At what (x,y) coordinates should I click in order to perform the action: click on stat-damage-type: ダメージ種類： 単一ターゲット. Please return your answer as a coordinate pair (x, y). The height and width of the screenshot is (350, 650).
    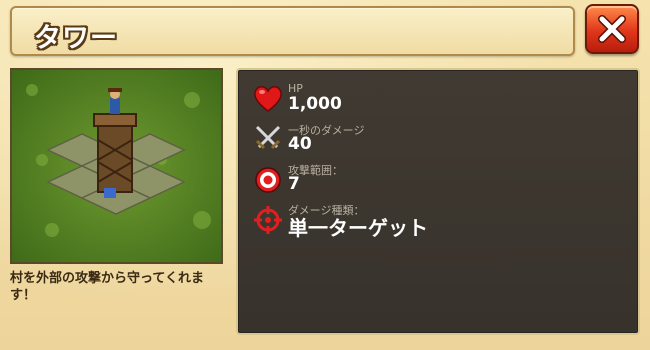
    Looking at the image, I should click on (422, 221).